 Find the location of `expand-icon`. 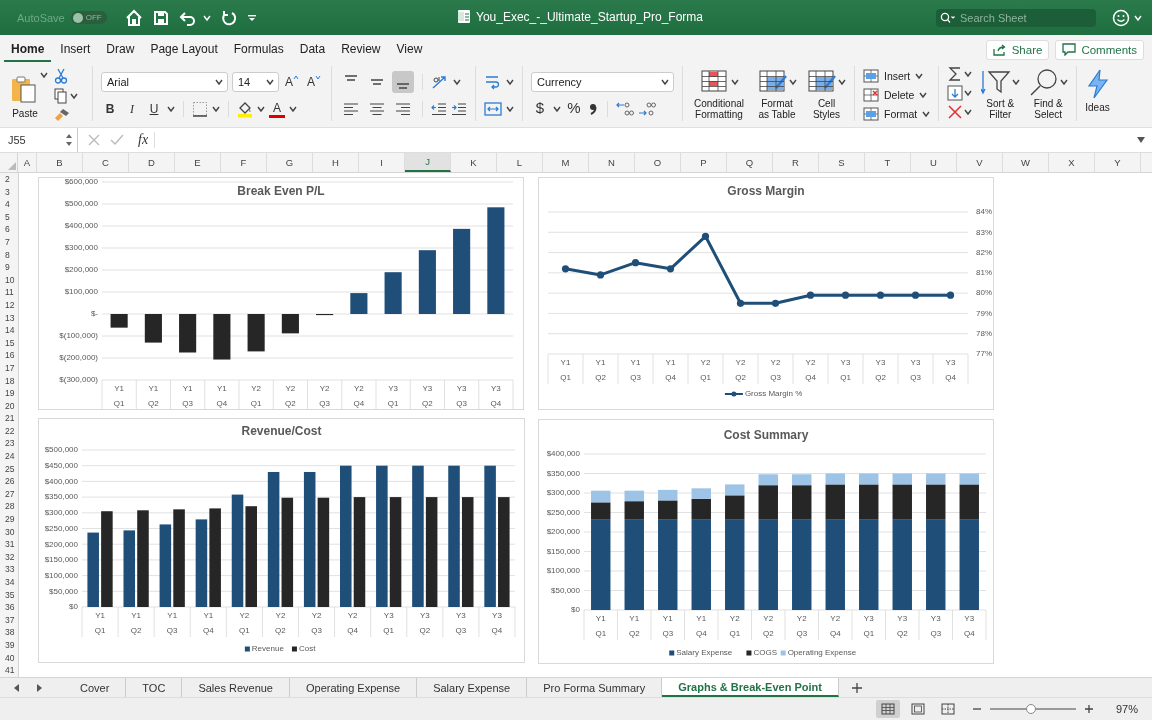

expand-icon is located at coordinates (1141, 140).